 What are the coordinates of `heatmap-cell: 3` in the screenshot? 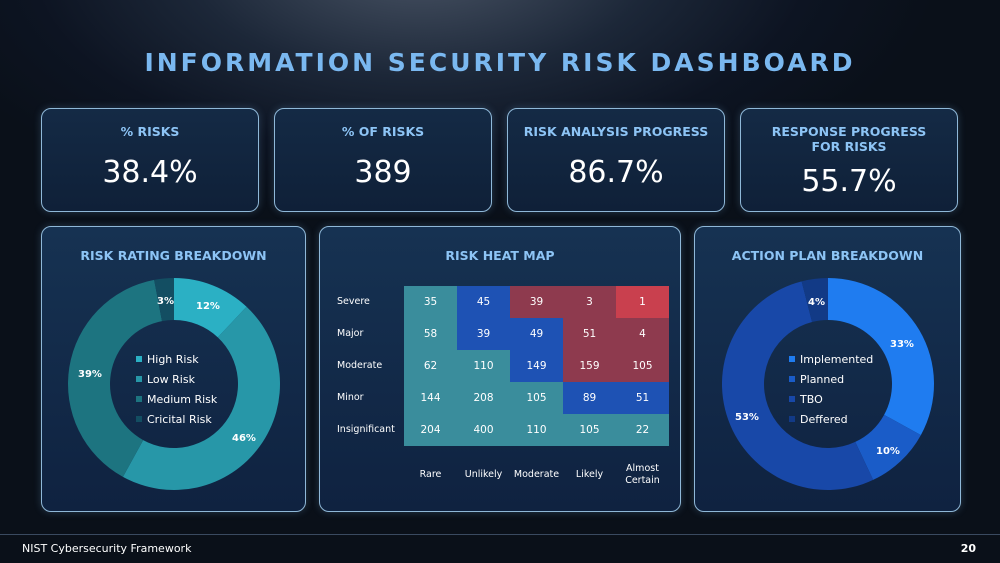 It's located at (589, 302).